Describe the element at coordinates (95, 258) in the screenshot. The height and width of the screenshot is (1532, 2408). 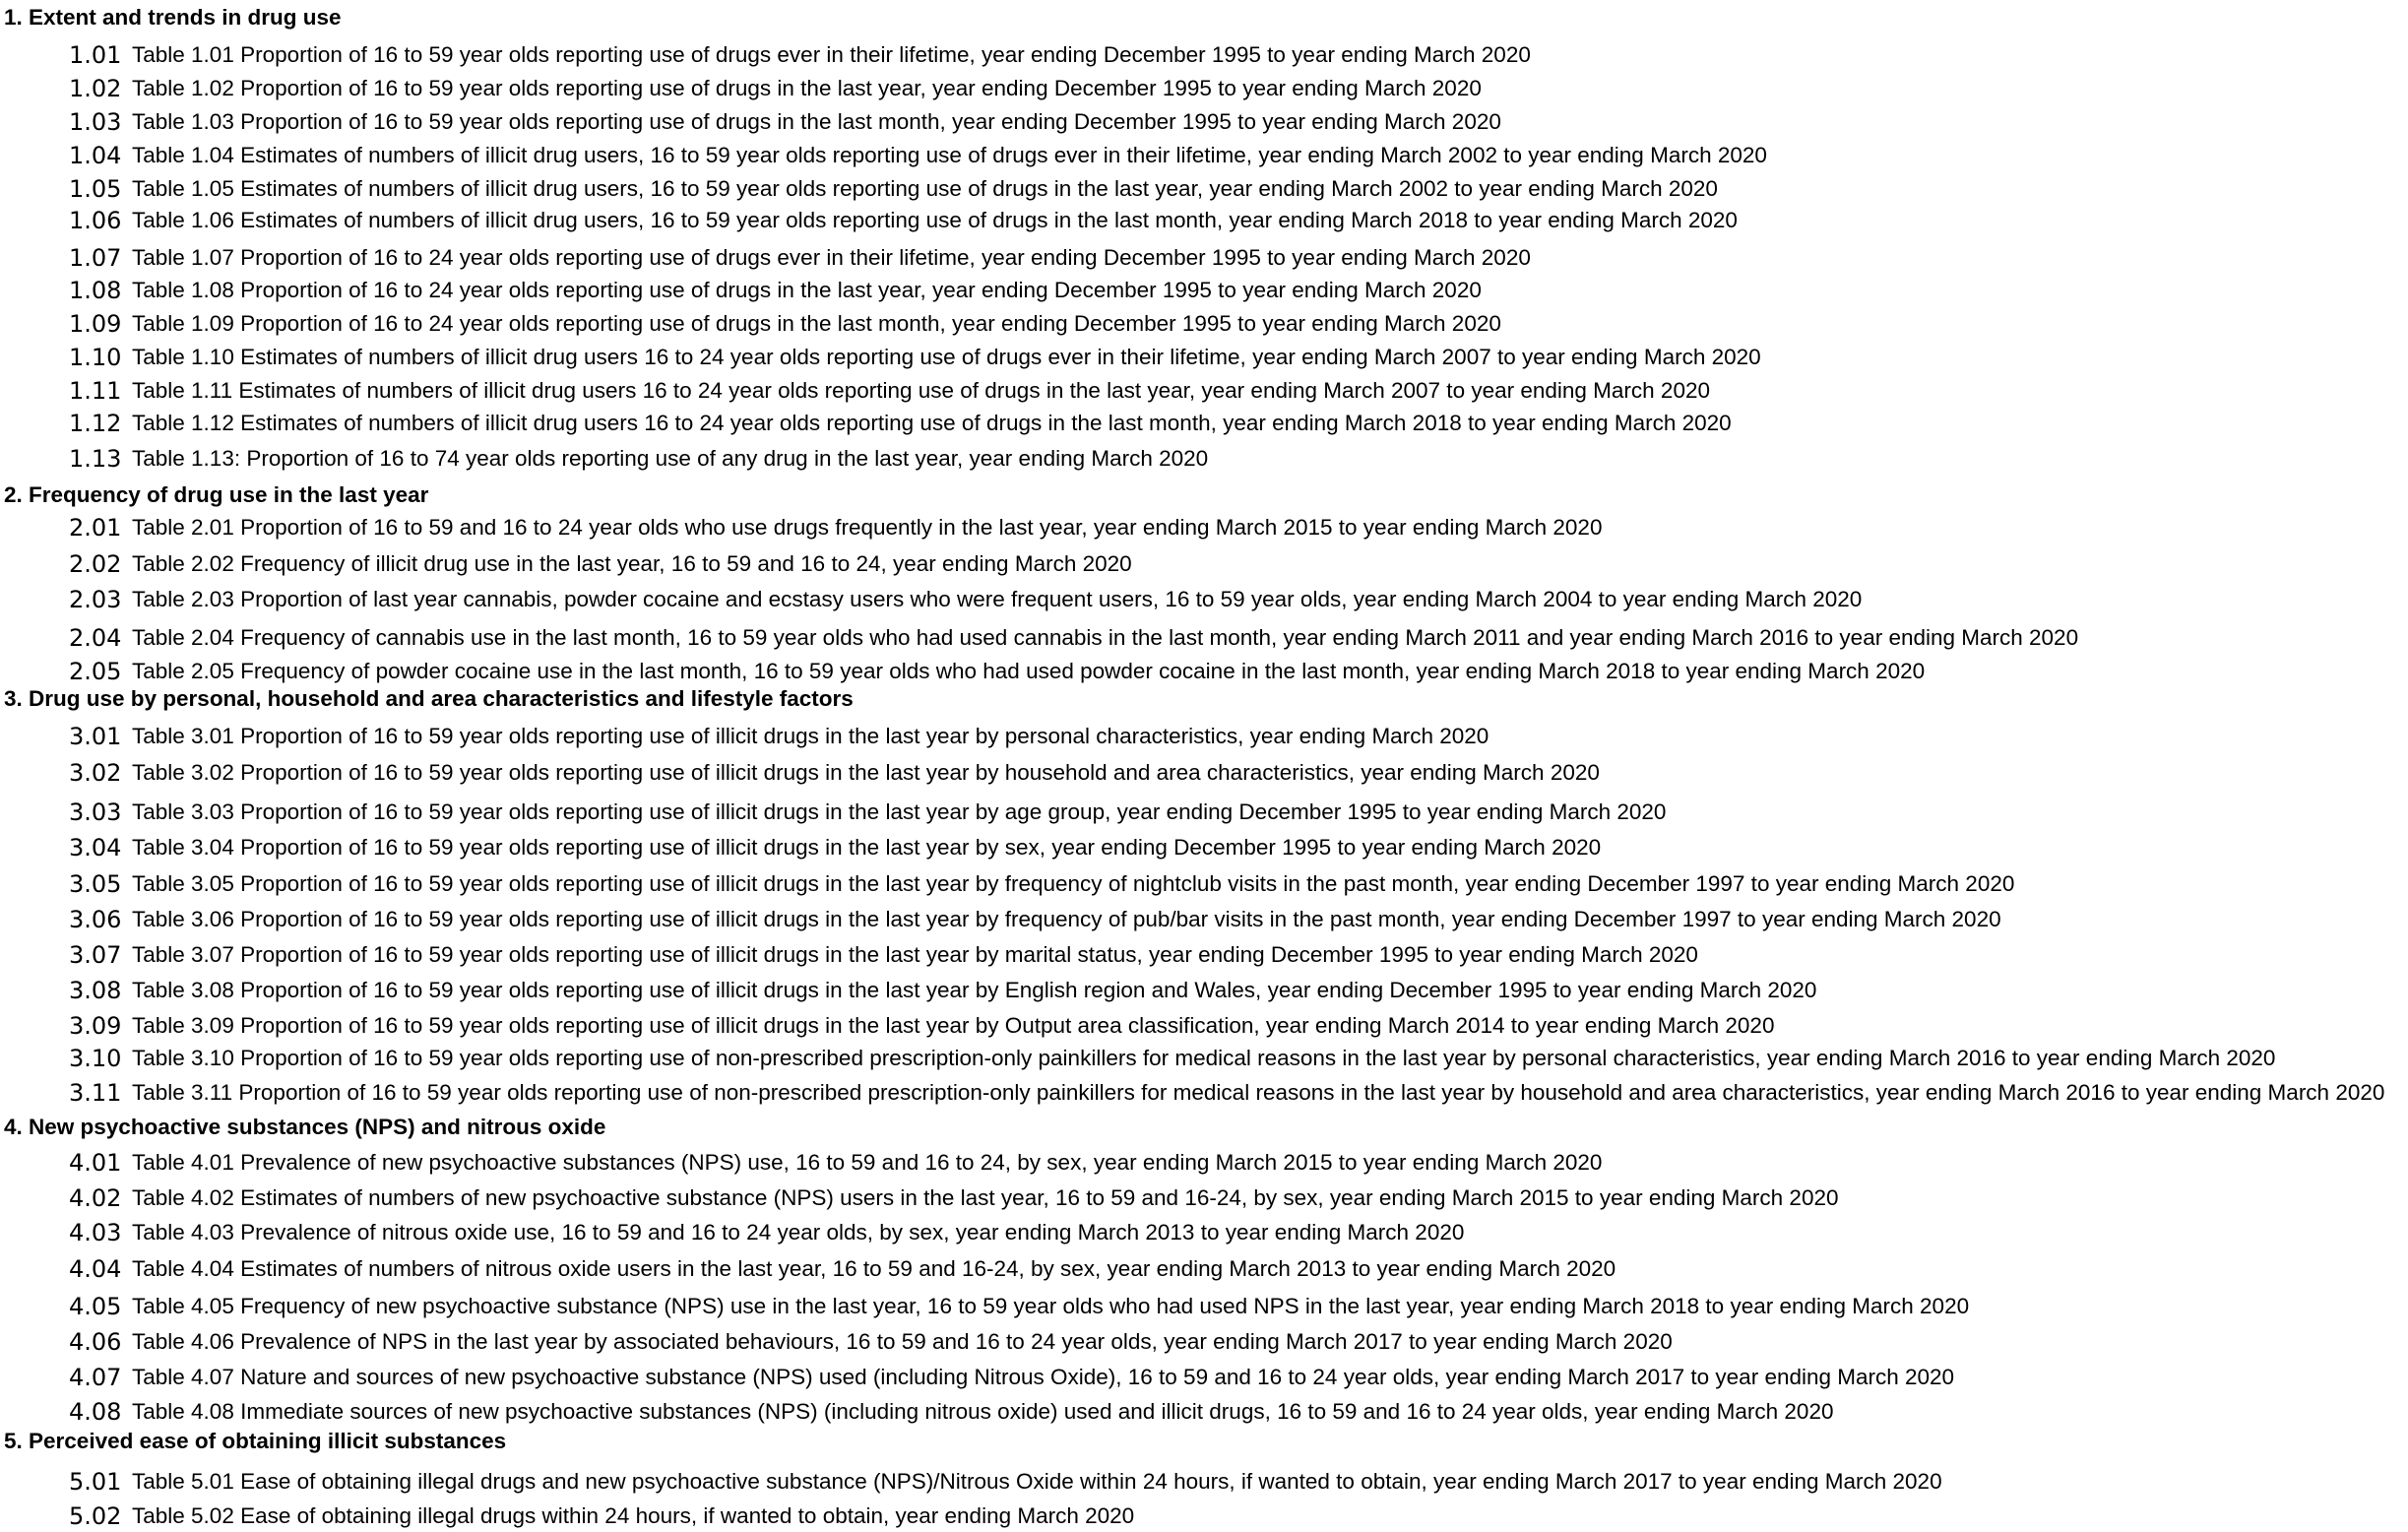
I see `table-number: 1.07` at that location.